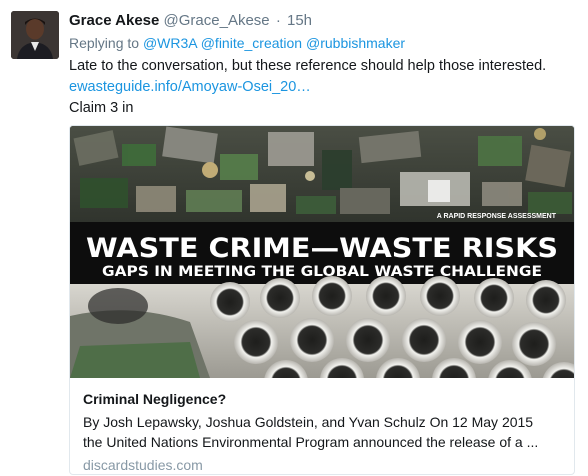 This screenshot has height=476, width=588. What do you see at coordinates (35, 35) in the screenshot?
I see `avatar` at bounding box center [35, 35].